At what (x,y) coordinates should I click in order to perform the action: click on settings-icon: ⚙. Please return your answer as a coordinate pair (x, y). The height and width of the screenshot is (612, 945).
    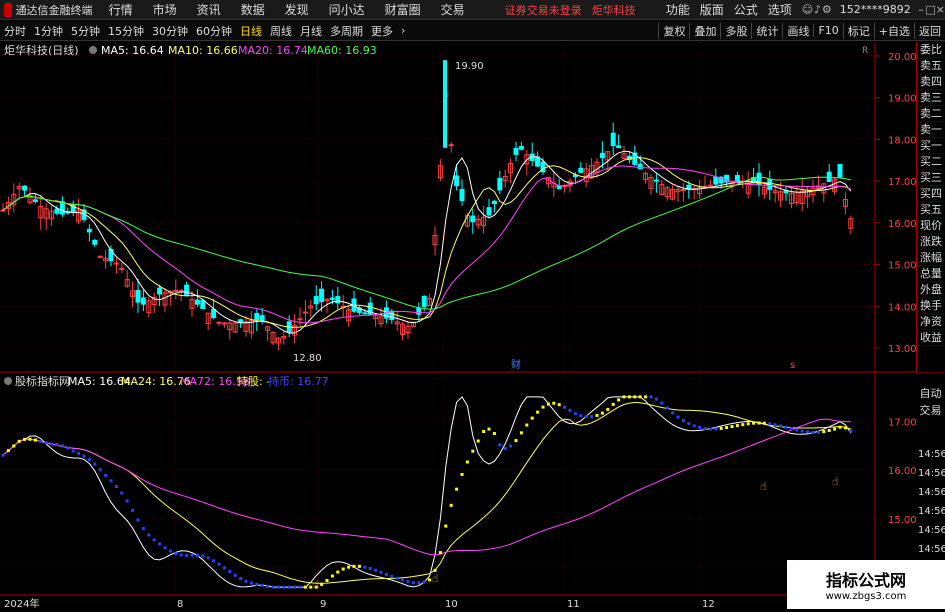
    Looking at the image, I should click on (827, 9).